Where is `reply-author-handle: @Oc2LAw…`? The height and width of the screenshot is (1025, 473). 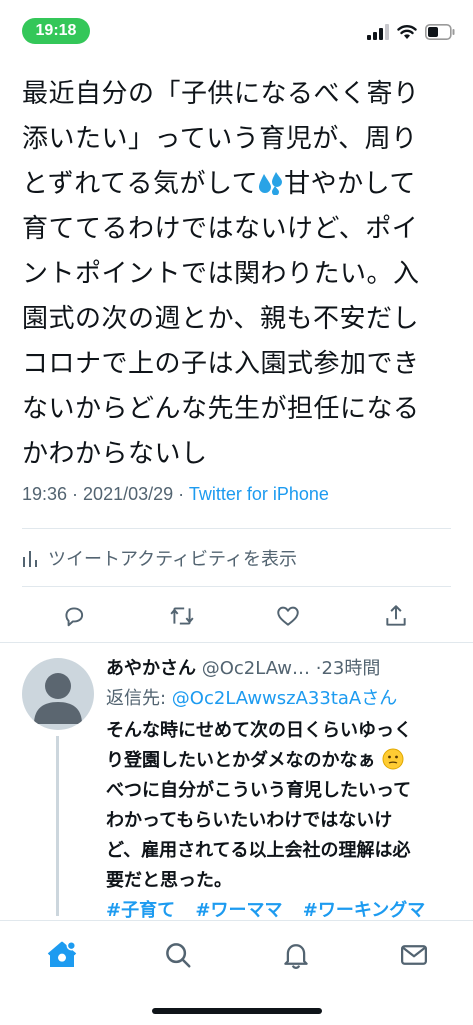
reply-author-handle: @Oc2LAw… is located at coordinates (256, 668).